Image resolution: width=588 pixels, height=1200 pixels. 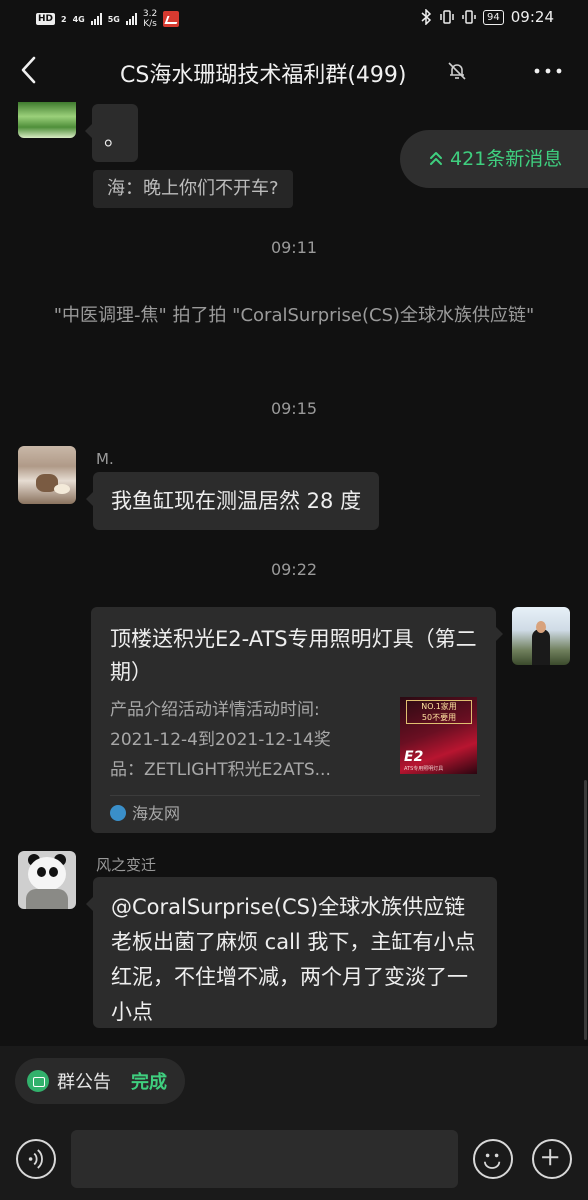 I want to click on timestamp: 09:22, so click(x=294, y=569).